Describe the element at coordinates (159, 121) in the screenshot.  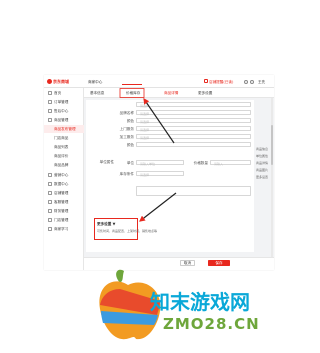
I see `arrow-to-tab` at that location.